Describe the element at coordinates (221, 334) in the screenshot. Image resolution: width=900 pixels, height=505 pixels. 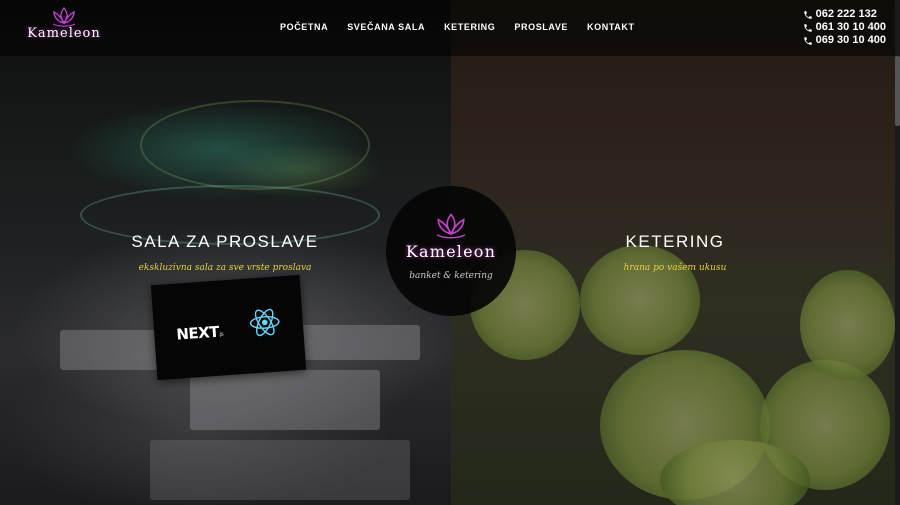
I see `nextjs-suffix: .js` at that location.